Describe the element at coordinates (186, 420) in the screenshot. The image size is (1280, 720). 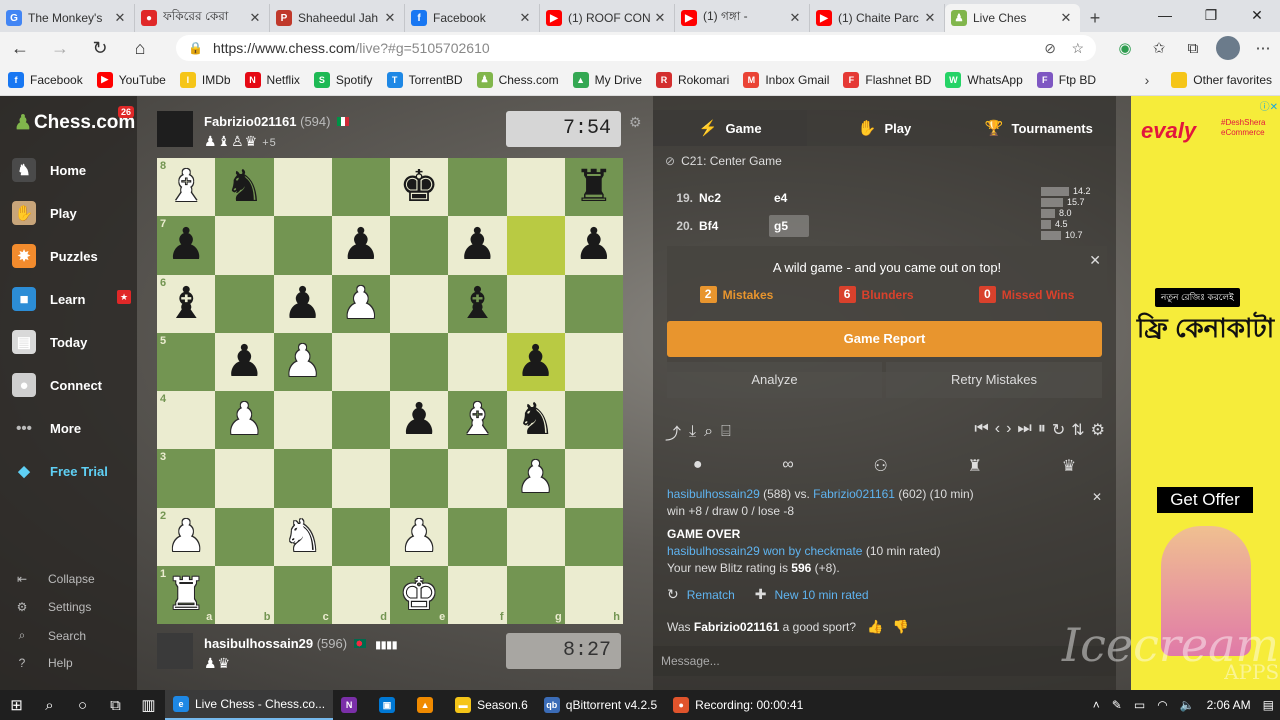
I see `square-a4: 4` at that location.